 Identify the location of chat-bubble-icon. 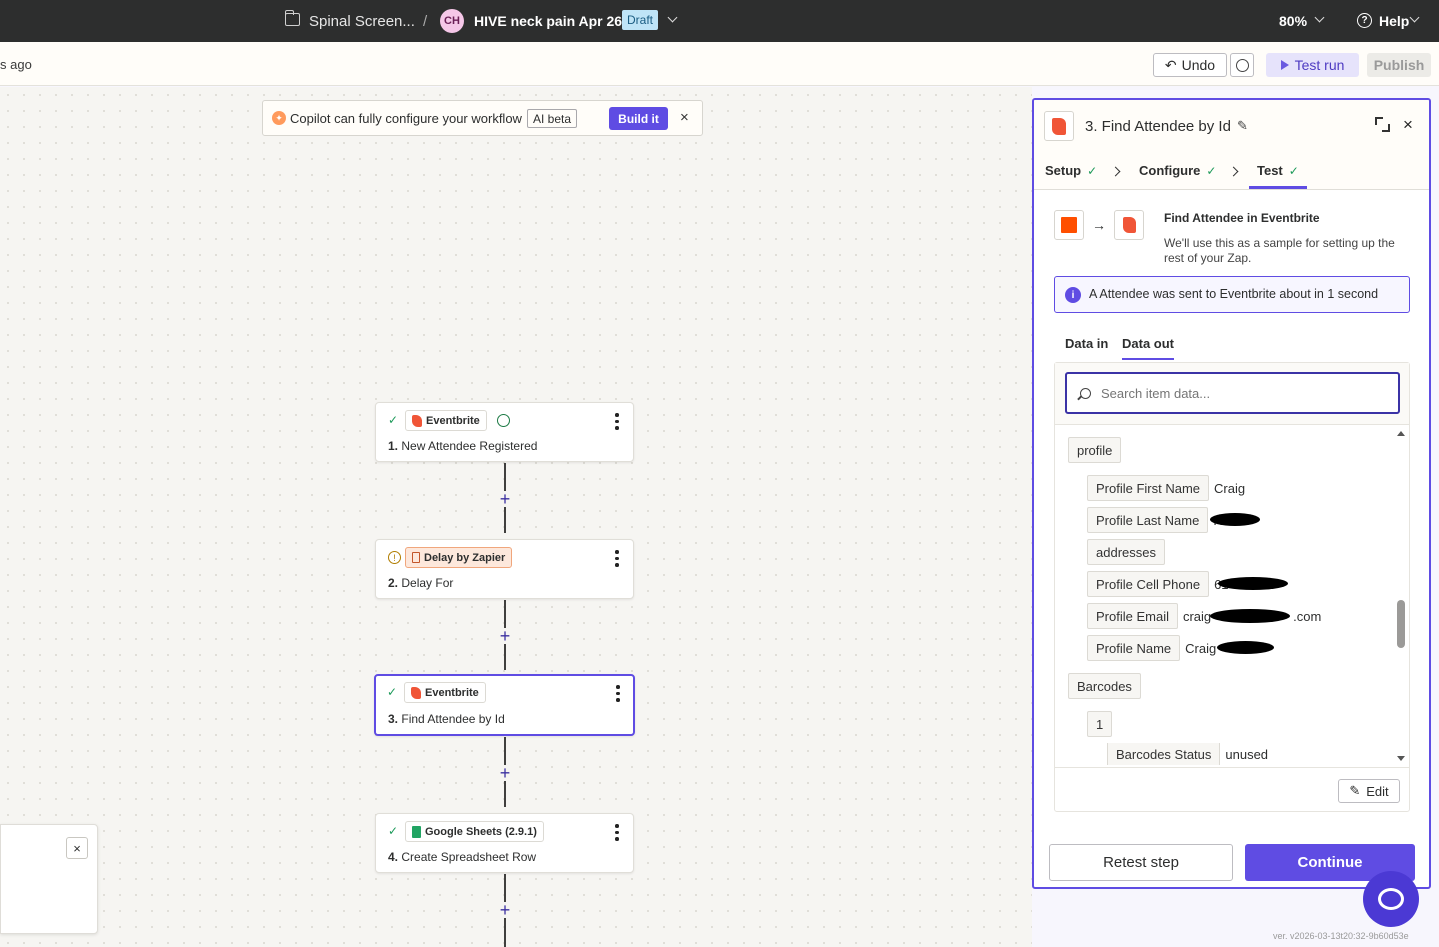
(1391, 899).